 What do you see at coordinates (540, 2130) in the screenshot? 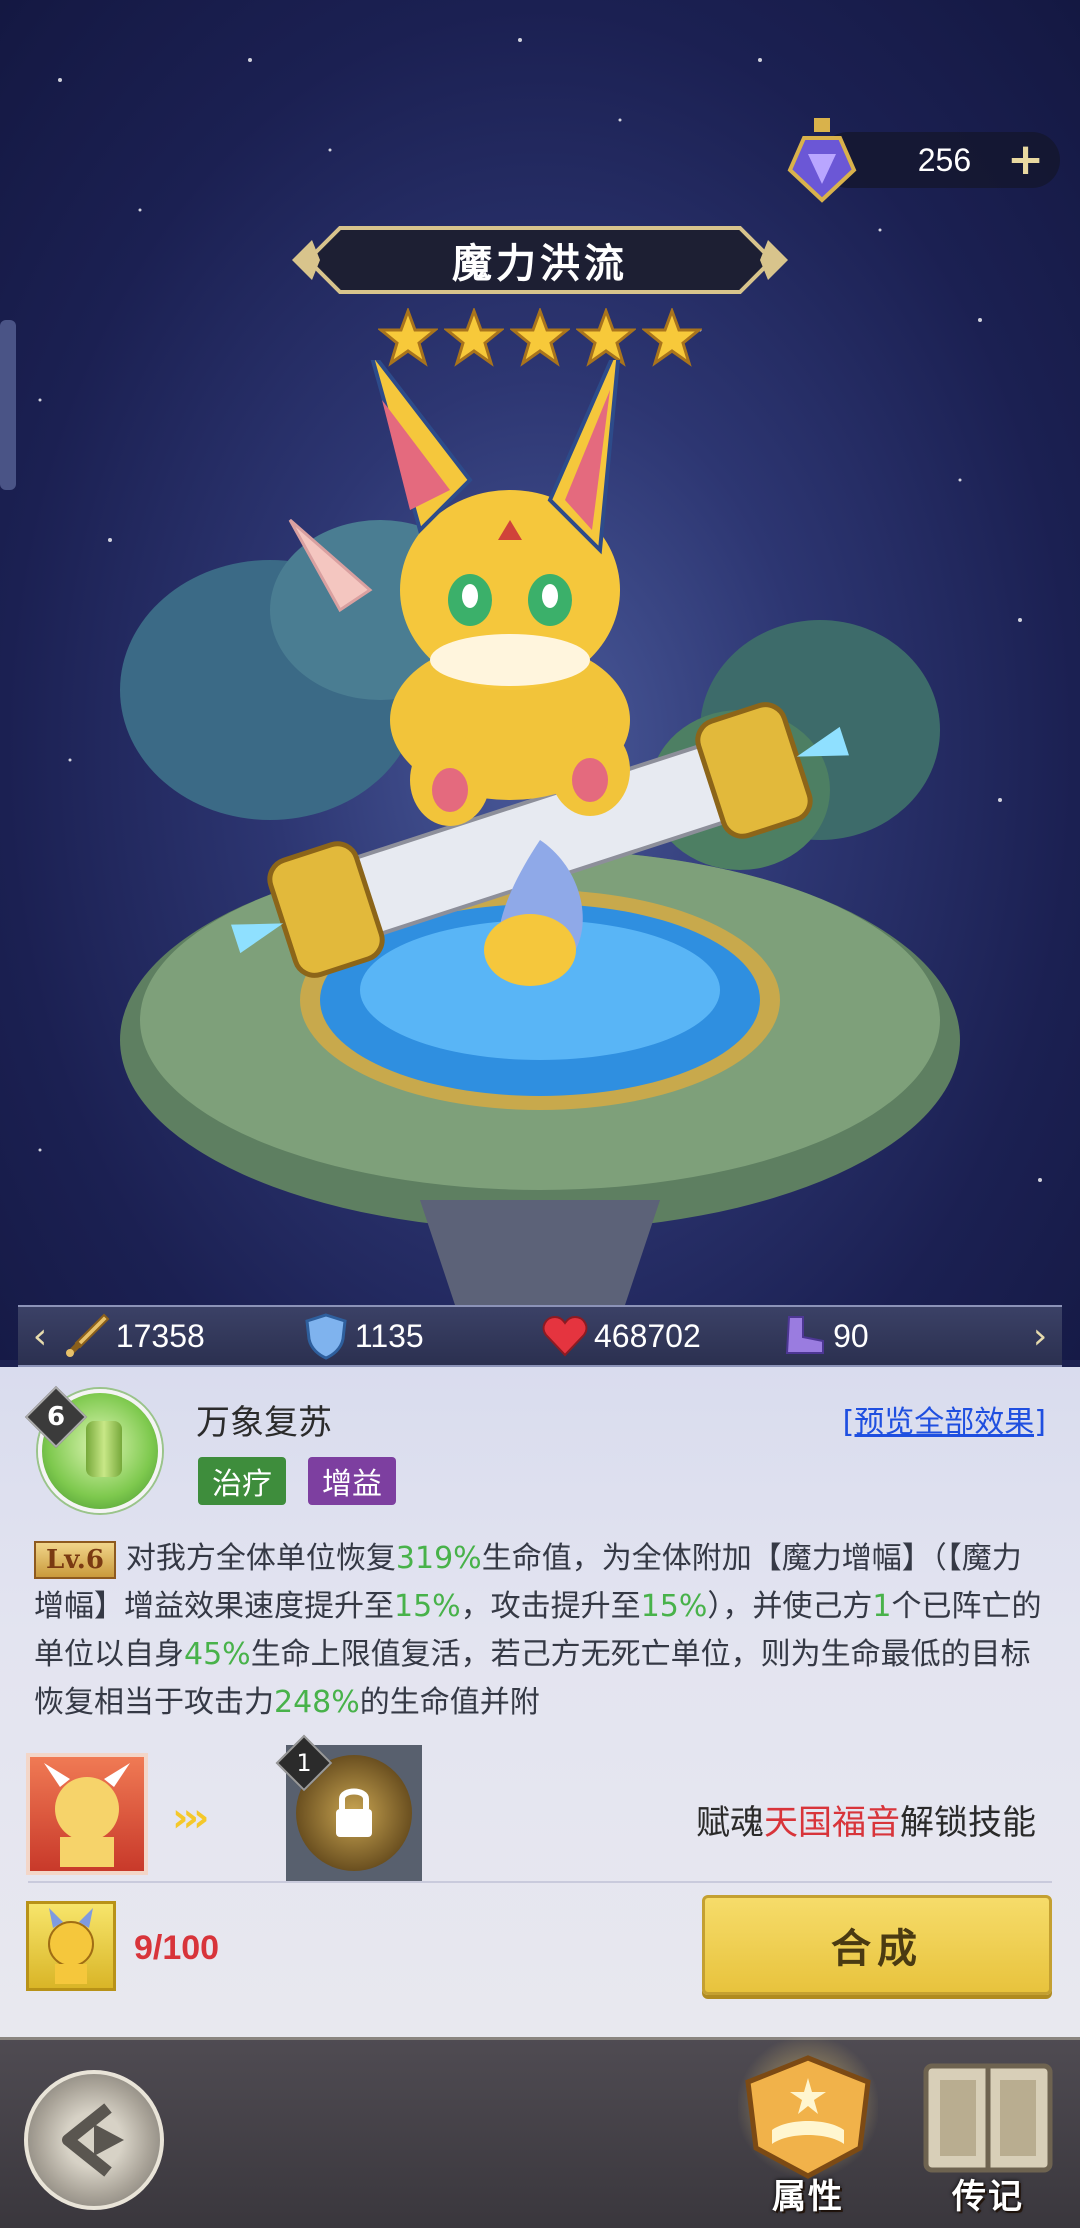
I see `bottom-nav-bar: 属性 传记` at bounding box center [540, 2130].